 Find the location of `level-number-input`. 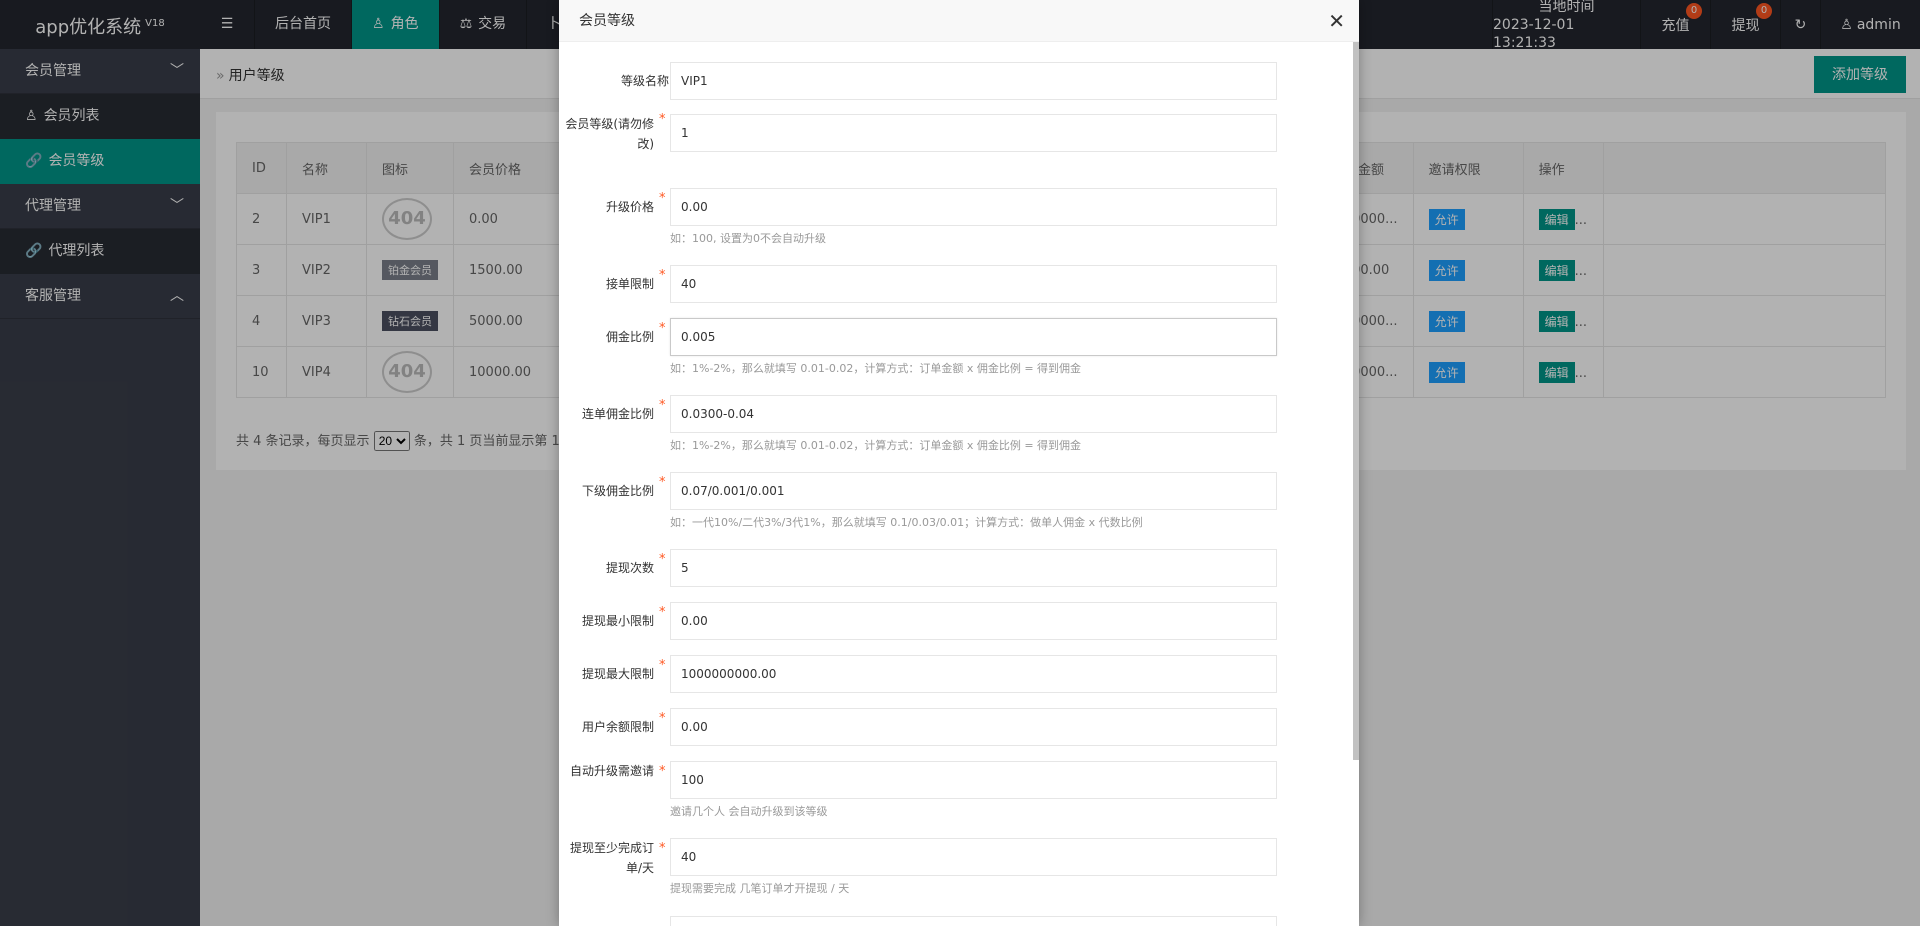

level-number-input is located at coordinates (973, 133).